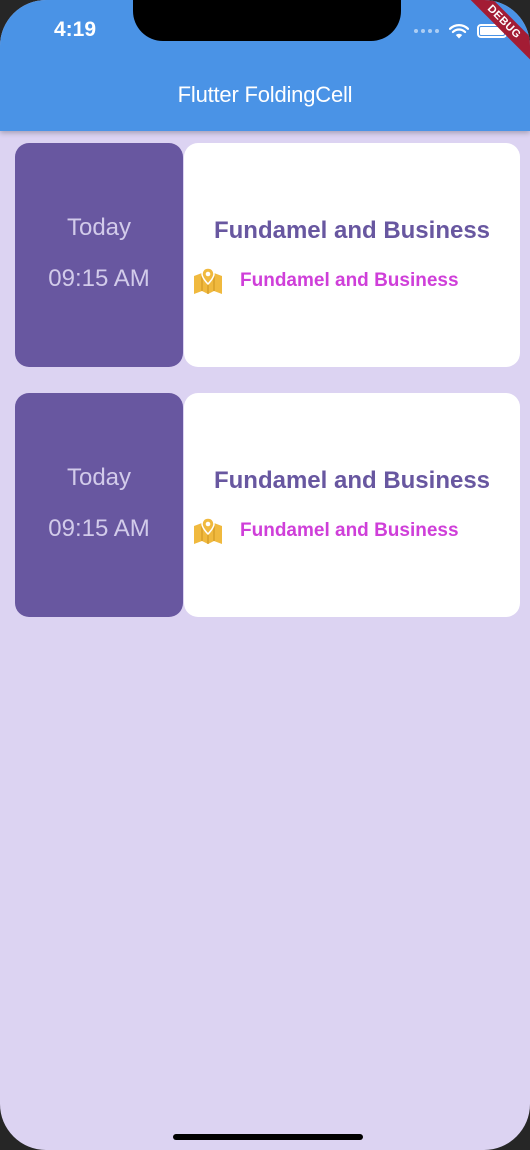 The width and height of the screenshot is (530, 1150). What do you see at coordinates (267, 20) in the screenshot?
I see `notch` at bounding box center [267, 20].